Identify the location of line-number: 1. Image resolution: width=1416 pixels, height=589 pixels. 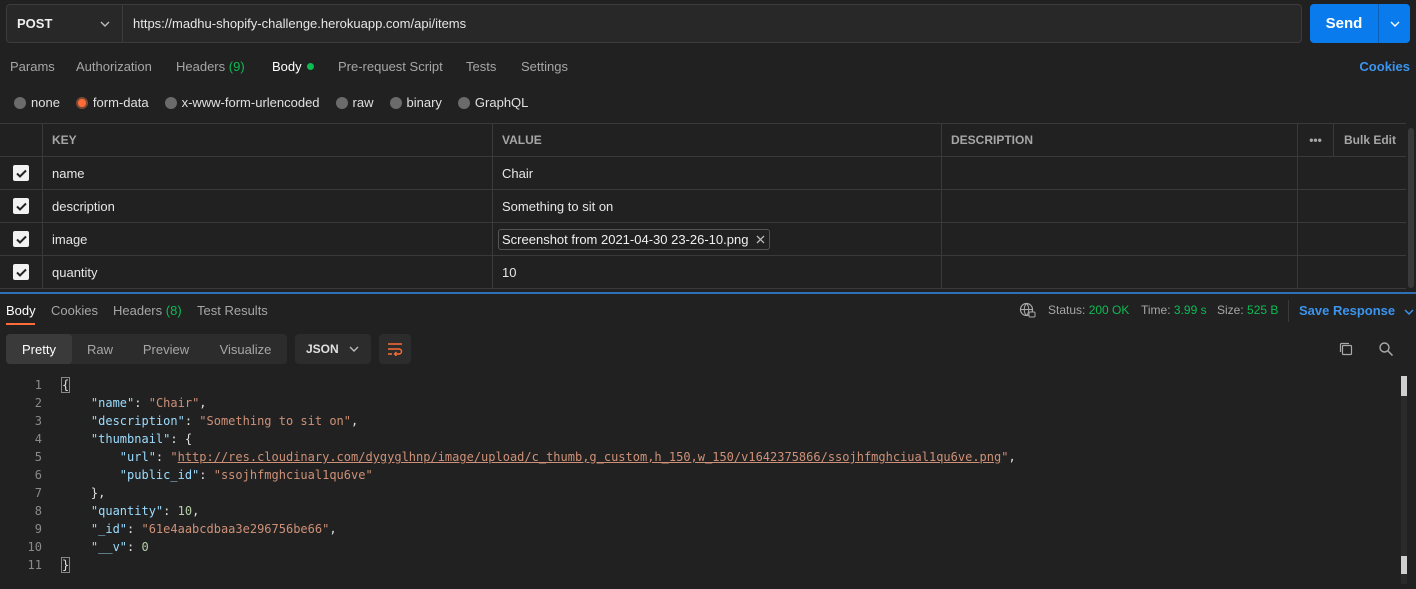
(38, 385).